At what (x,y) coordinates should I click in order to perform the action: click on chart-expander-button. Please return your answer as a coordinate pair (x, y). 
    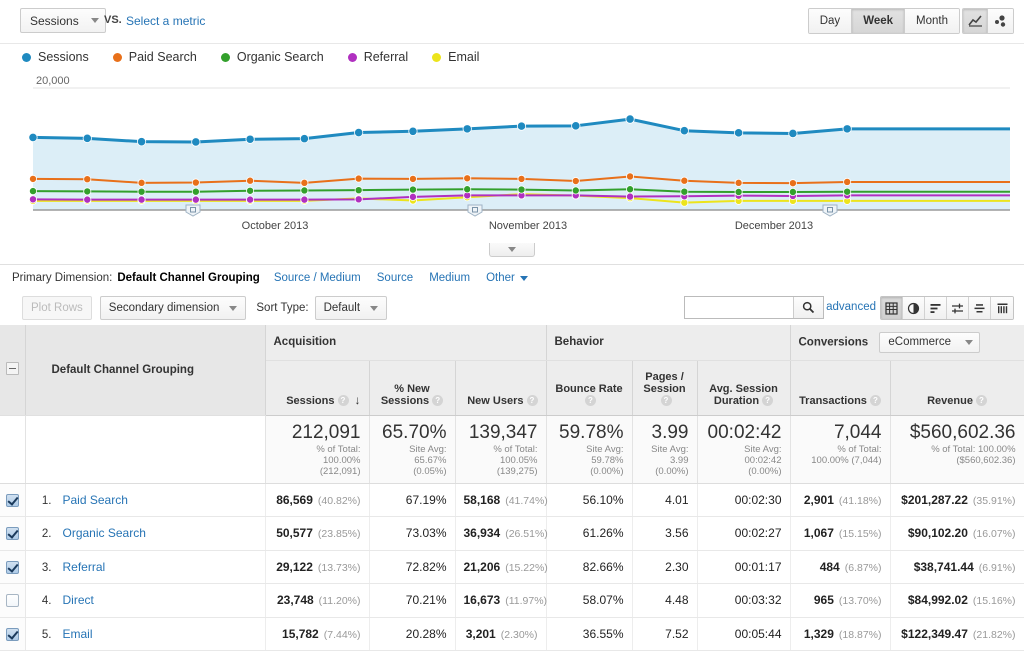
    Looking at the image, I should click on (512, 250).